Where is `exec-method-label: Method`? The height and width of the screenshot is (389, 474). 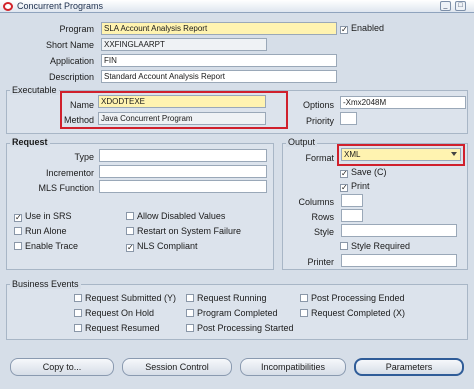
exec-method-label: Method is located at coordinates (78, 120).